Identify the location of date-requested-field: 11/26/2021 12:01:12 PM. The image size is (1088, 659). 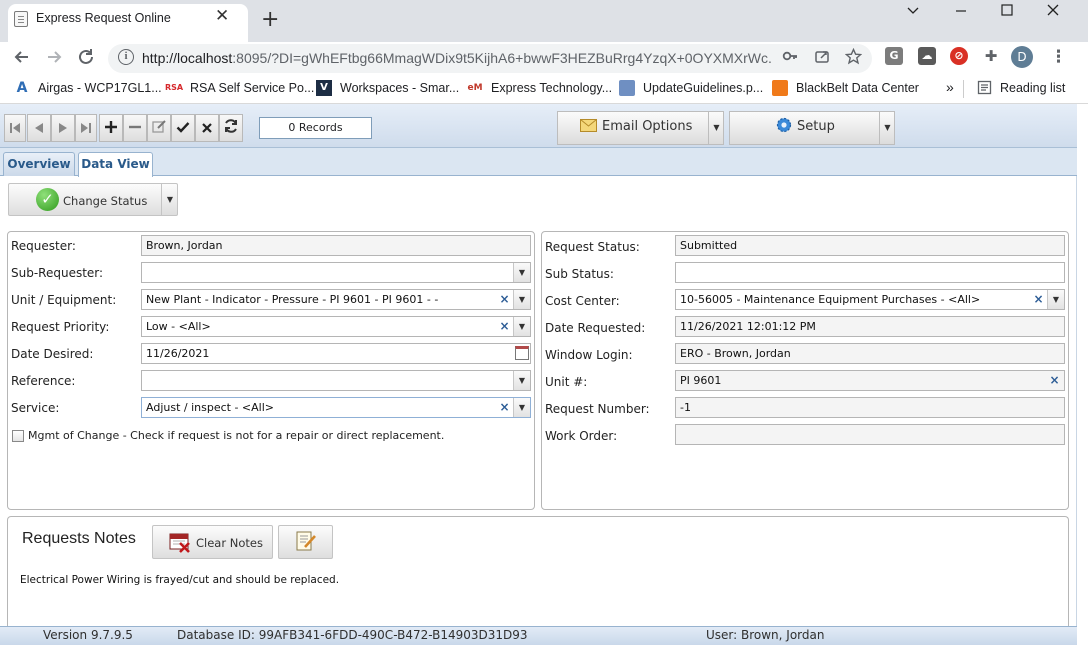
(870, 326).